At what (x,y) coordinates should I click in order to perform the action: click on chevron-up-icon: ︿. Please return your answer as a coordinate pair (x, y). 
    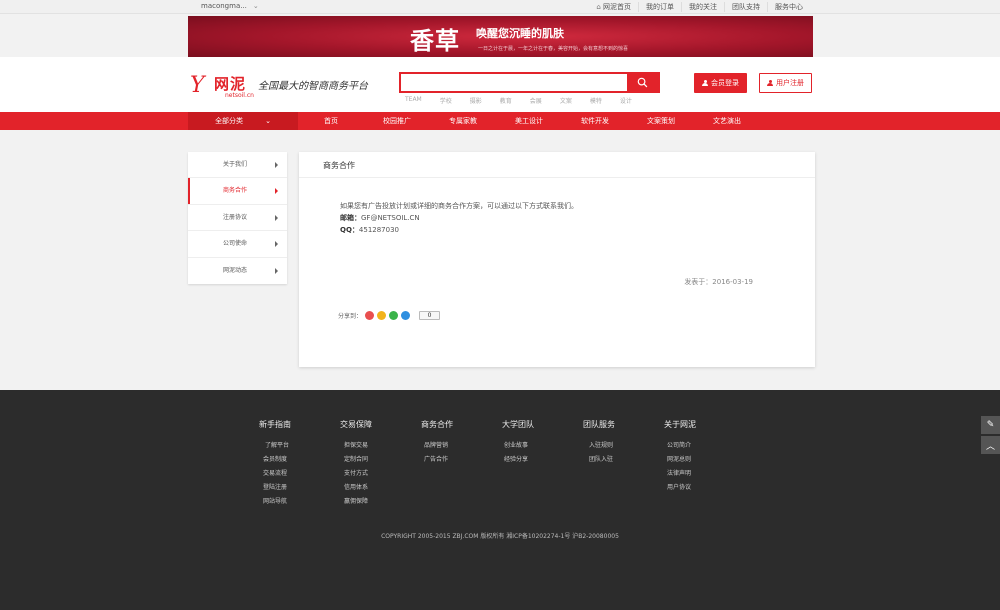
    Looking at the image, I should click on (990, 446).